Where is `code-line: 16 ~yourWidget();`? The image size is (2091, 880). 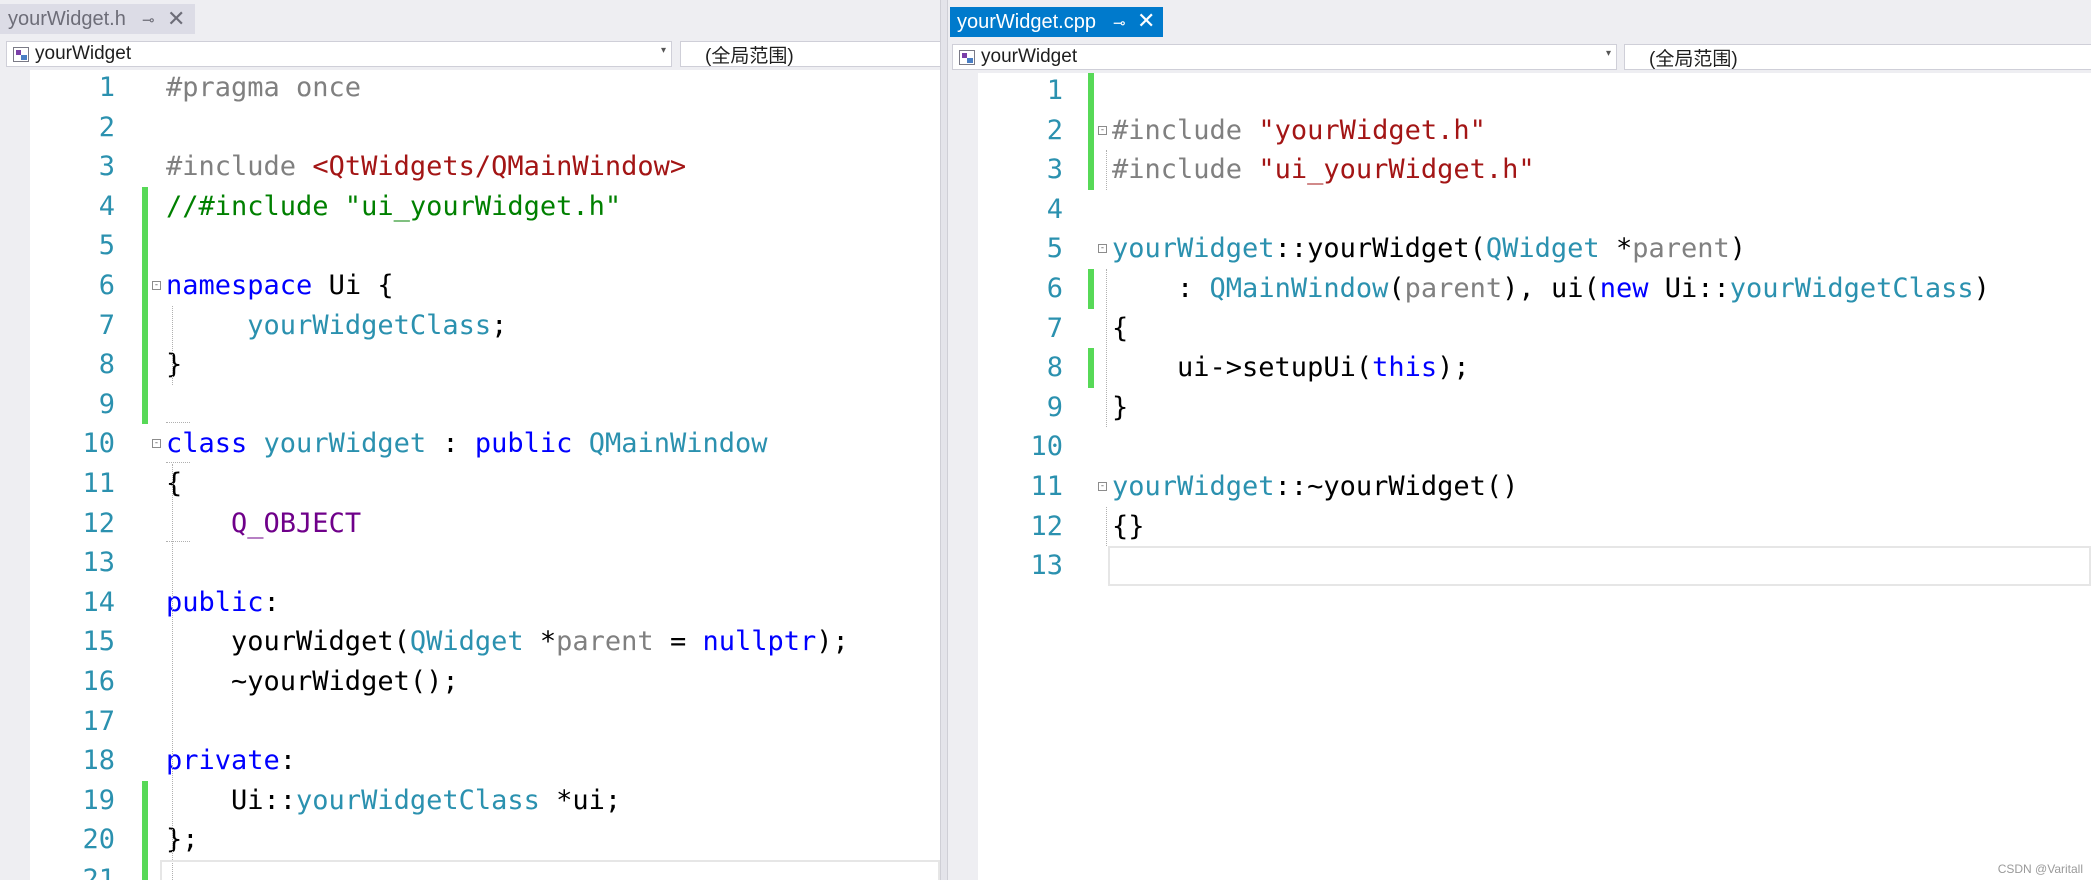
code-line: 16 ~yourWidget(); is located at coordinates (470, 682).